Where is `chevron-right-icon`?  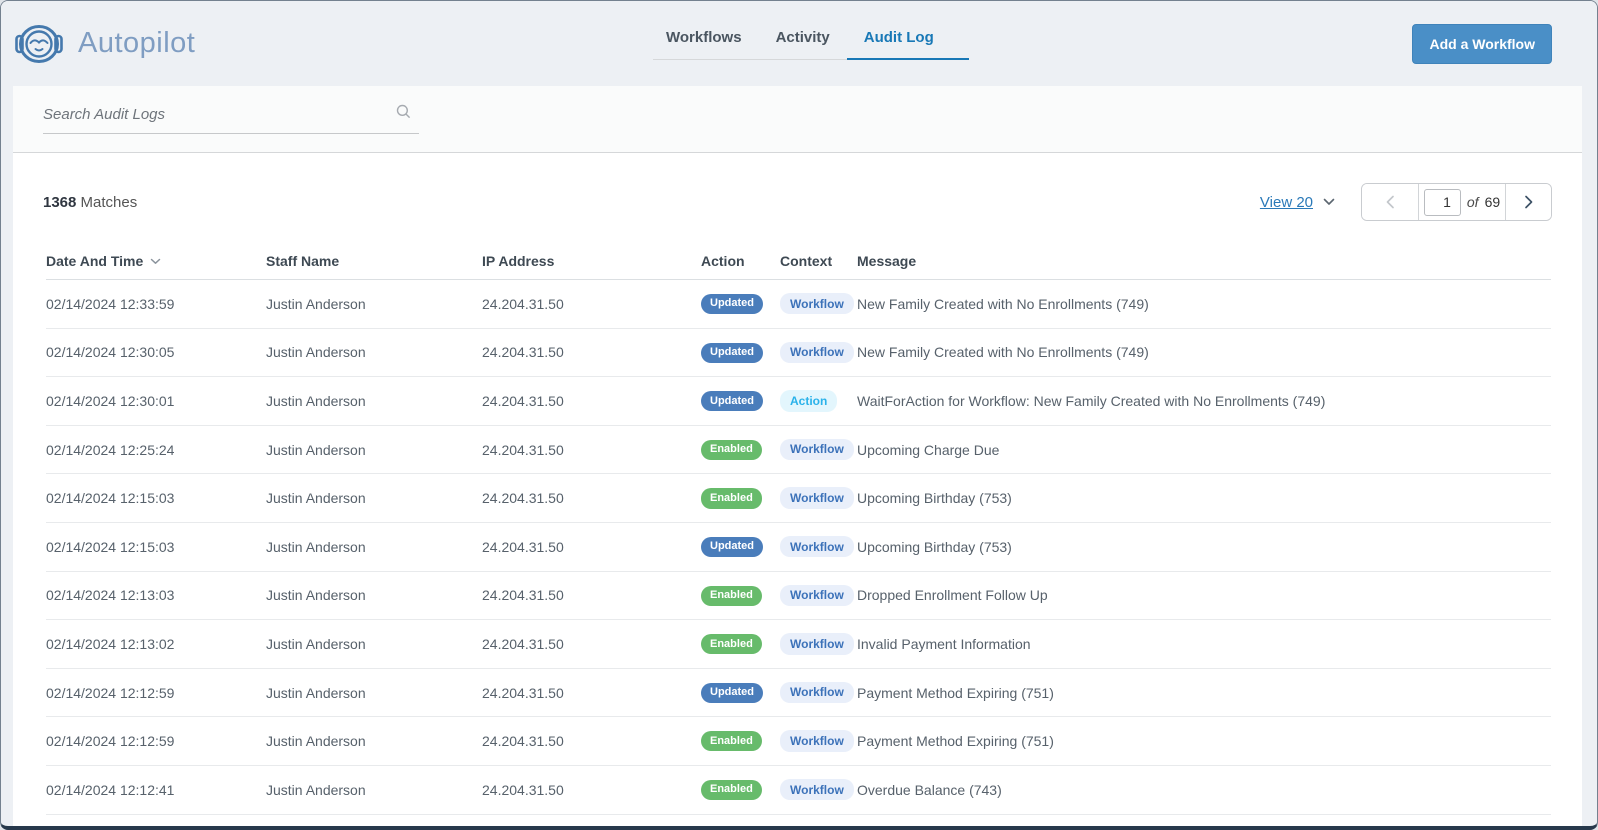 chevron-right-icon is located at coordinates (1528, 202).